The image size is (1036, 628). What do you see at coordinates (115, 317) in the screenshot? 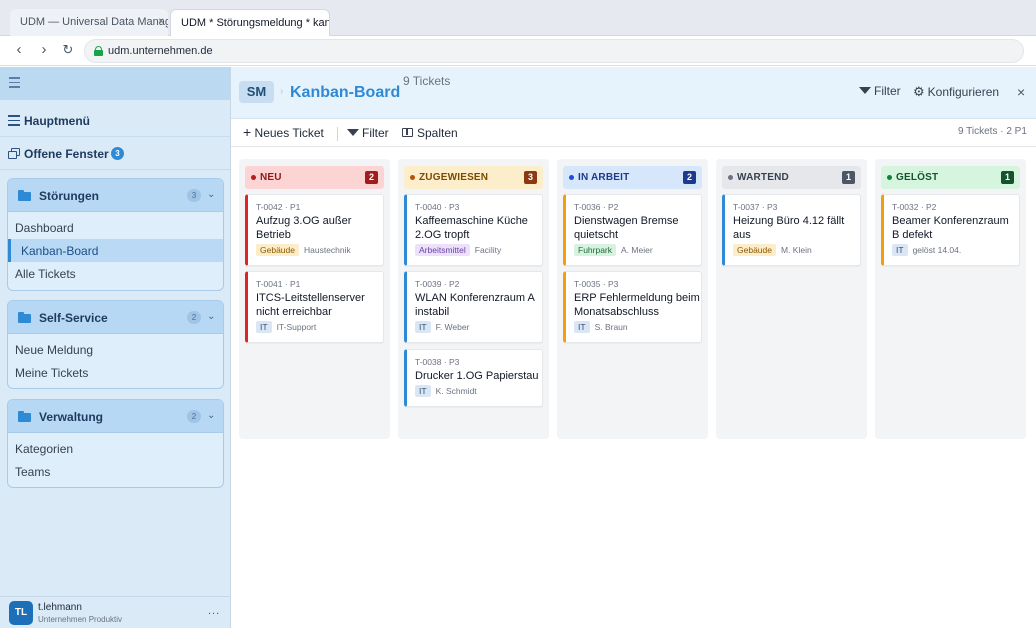
I see `group-header: Self-Service 2 ⌄` at bounding box center [115, 317].